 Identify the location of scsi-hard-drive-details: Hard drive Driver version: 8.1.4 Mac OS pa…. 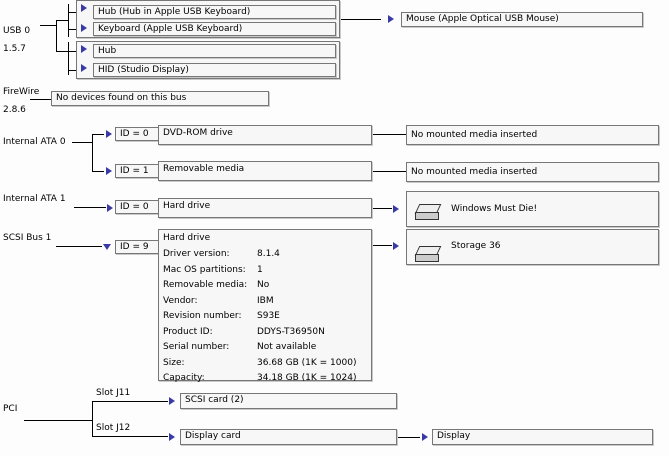
(265, 306).